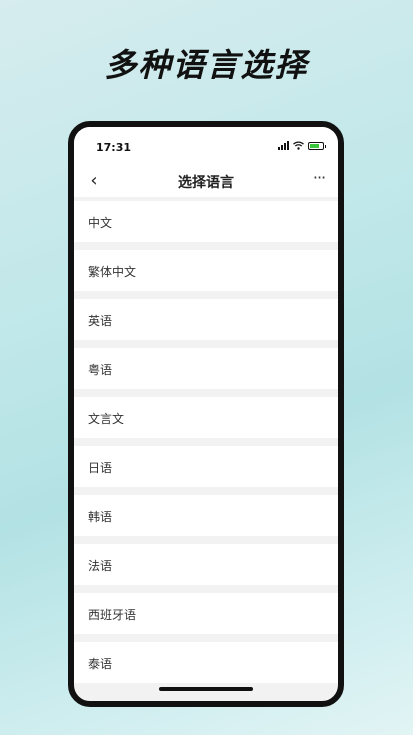 The image size is (413, 735). Describe the element at coordinates (206, 613) in the screenshot. I see `language-item: 西班牙语` at that location.